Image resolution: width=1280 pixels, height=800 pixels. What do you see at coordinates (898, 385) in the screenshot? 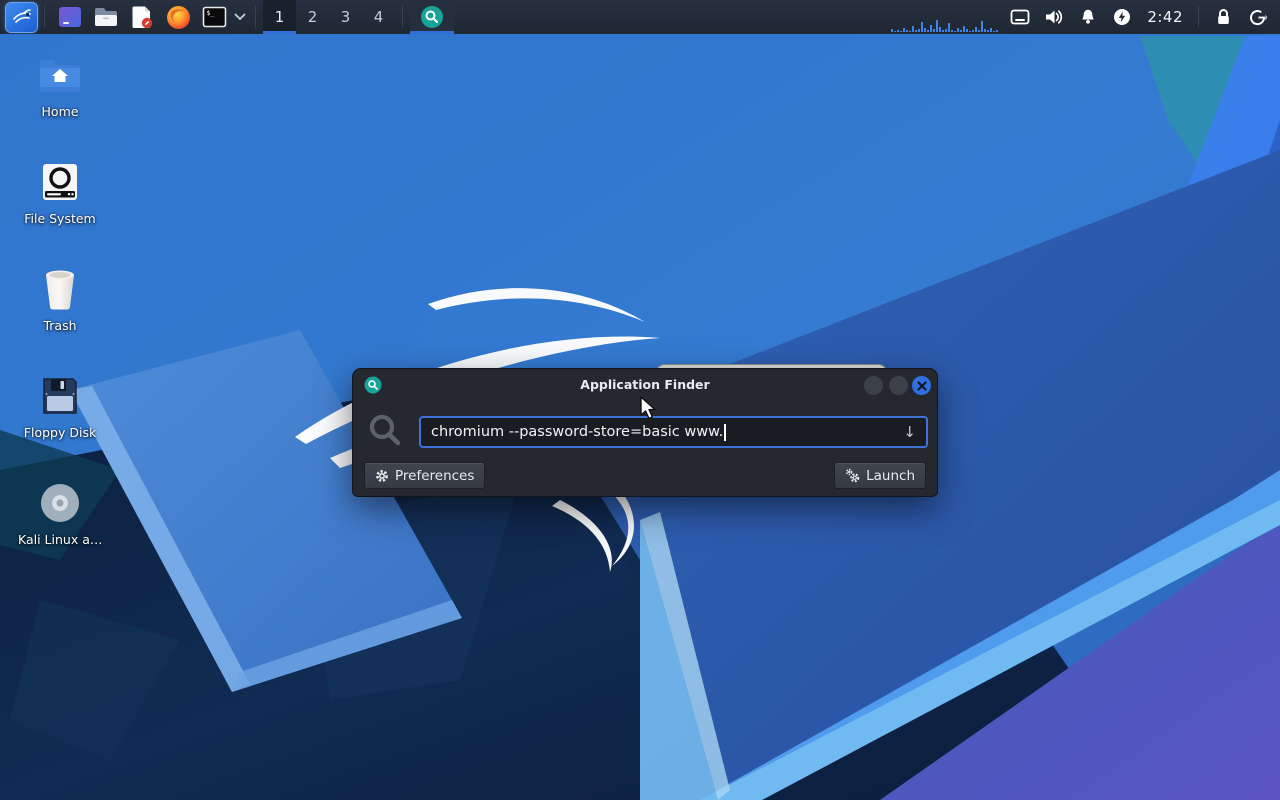
I see `maximize-button` at bounding box center [898, 385].